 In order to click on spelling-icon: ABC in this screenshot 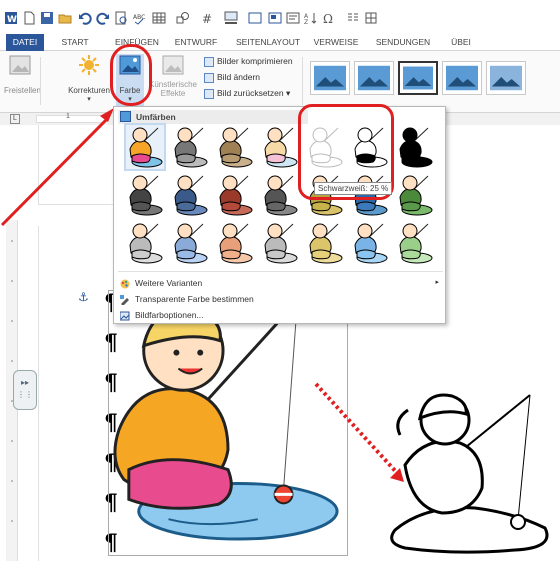, I will do `click(139, 18)`.